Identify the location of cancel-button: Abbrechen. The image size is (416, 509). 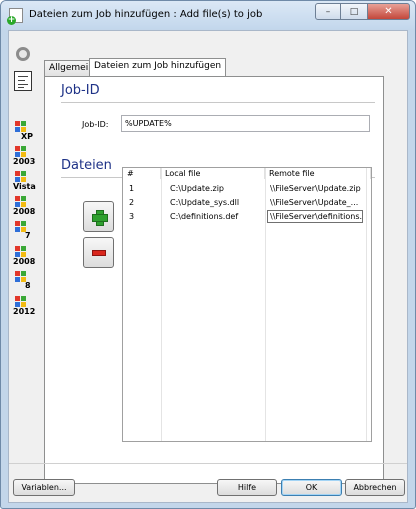
(375, 487).